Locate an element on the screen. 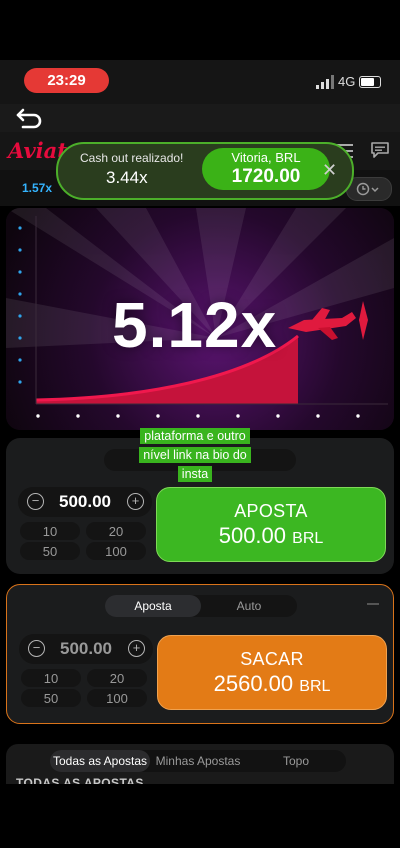 The height and width of the screenshot is (848, 400). toast-win-amount: 1720.00 is located at coordinates (266, 176).